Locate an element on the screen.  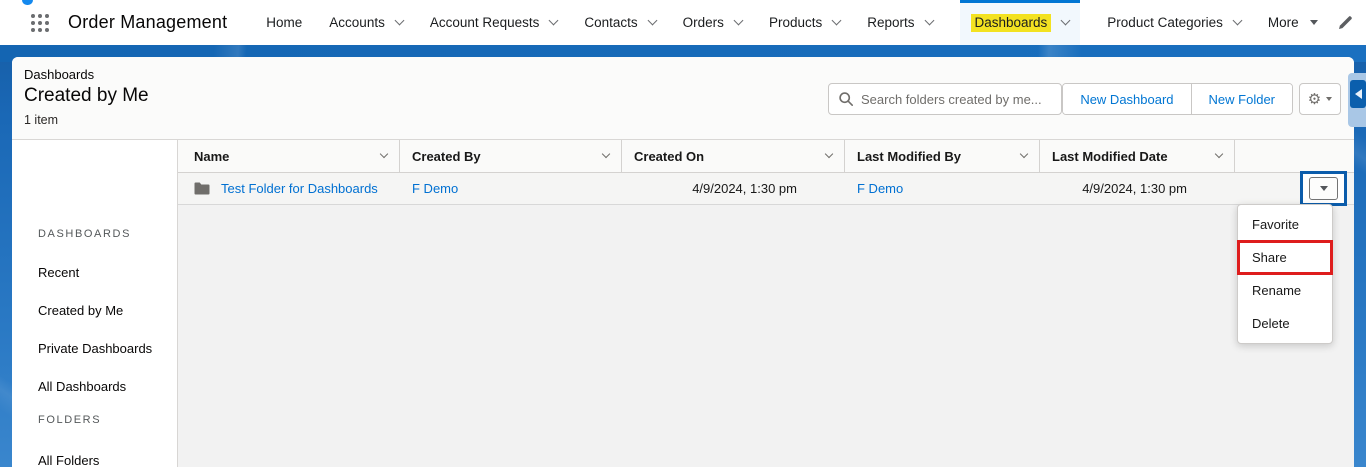
folder-search-box is located at coordinates (945, 99).